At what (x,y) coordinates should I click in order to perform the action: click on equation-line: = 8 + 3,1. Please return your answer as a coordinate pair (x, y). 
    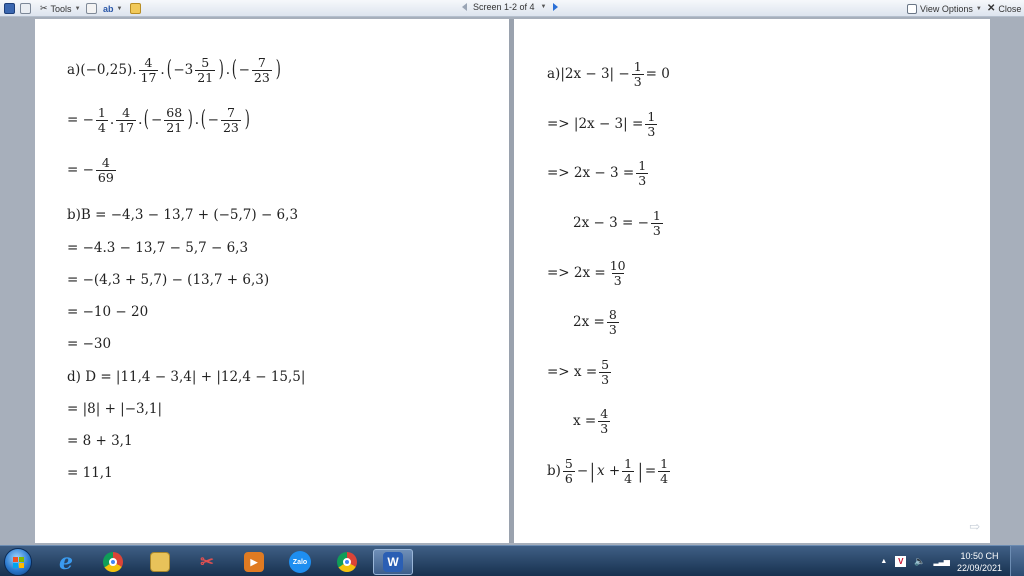
    Looking at the image, I should click on (100, 441).